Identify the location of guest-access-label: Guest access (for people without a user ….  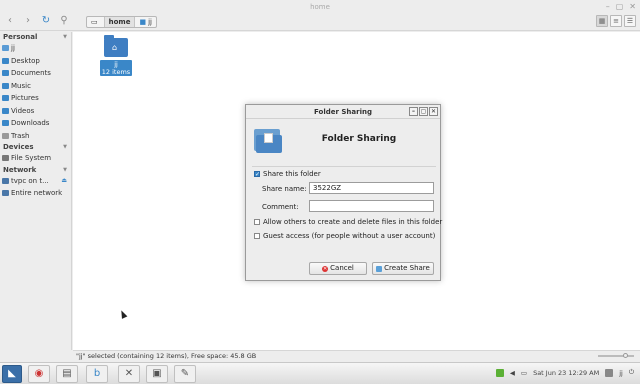
(349, 236).